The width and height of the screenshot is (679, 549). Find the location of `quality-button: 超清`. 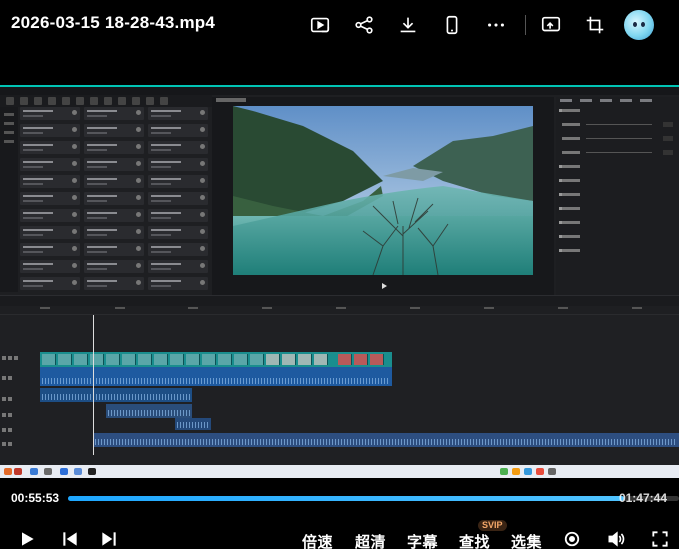

quality-button: 超清 is located at coordinates (370, 540).